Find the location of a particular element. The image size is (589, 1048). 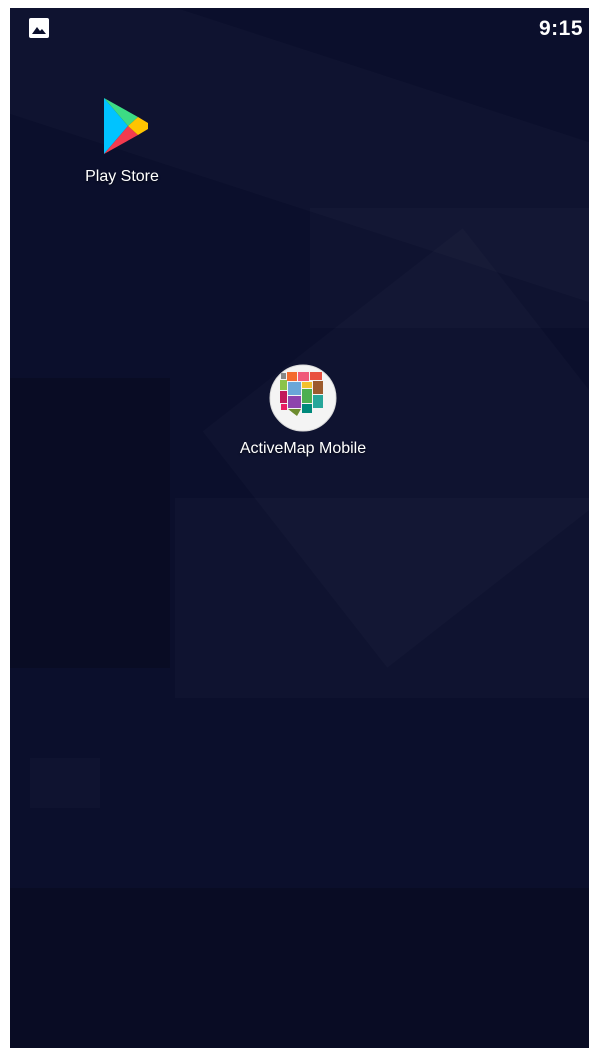

app-label: Play Store is located at coordinates (122, 176).